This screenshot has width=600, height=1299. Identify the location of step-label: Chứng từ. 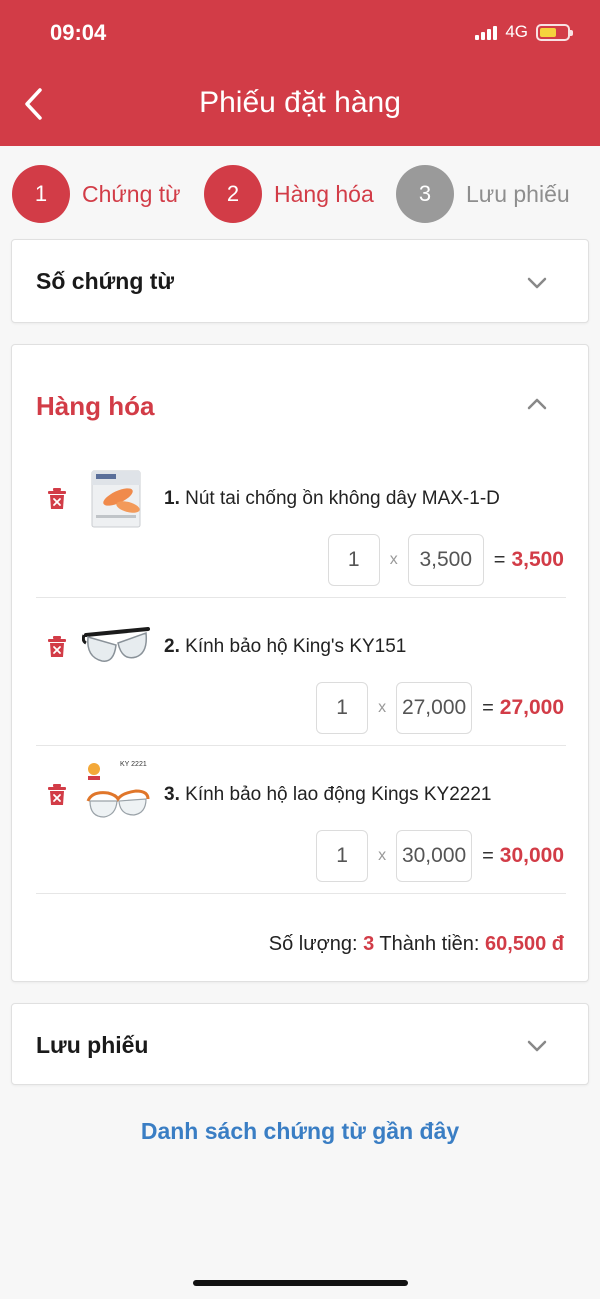
(131, 193).